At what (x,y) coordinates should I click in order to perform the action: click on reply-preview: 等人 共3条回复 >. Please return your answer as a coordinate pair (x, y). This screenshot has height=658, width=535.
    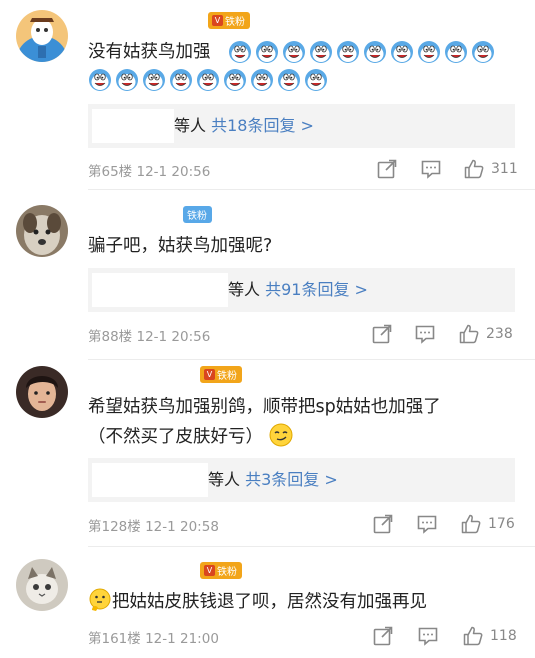
    Looking at the image, I should click on (301, 480).